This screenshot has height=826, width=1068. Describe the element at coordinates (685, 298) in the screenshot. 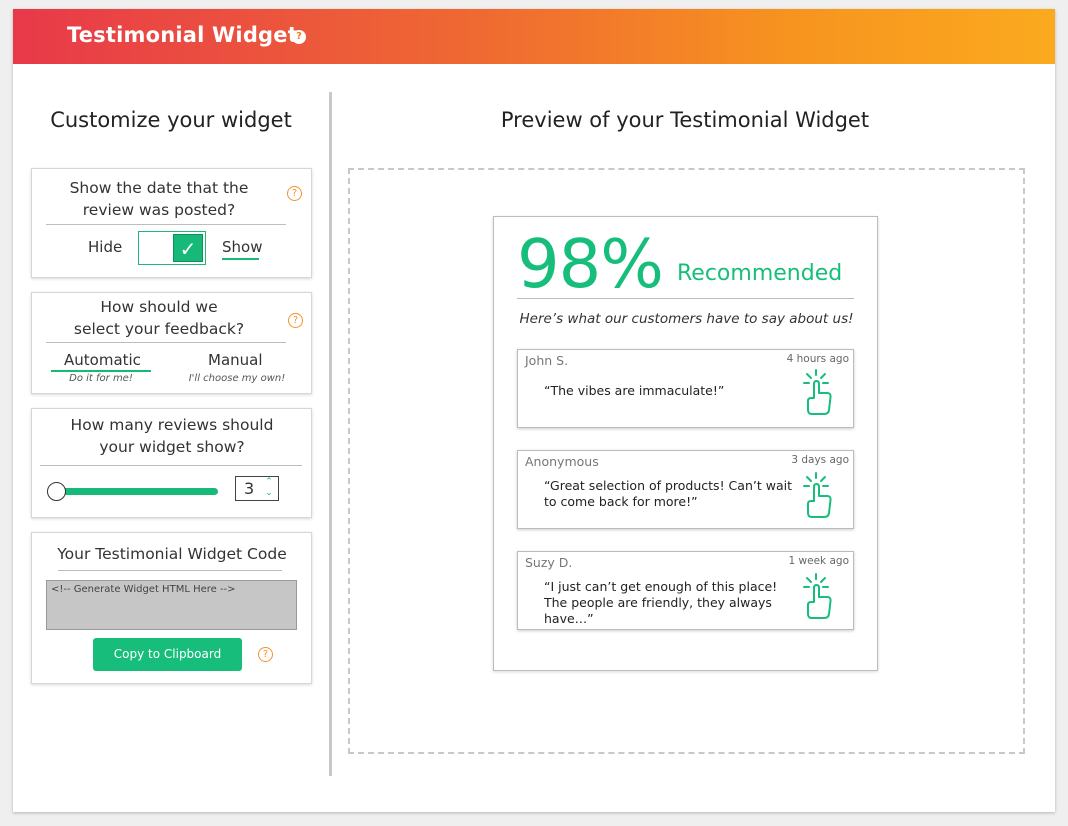

I see `widget-divider` at that location.